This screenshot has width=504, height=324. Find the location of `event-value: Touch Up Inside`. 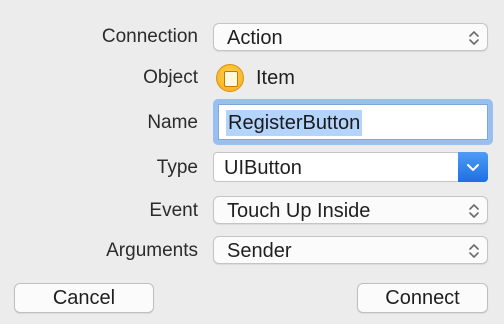

event-value: Touch Up Inside is located at coordinates (299, 211).